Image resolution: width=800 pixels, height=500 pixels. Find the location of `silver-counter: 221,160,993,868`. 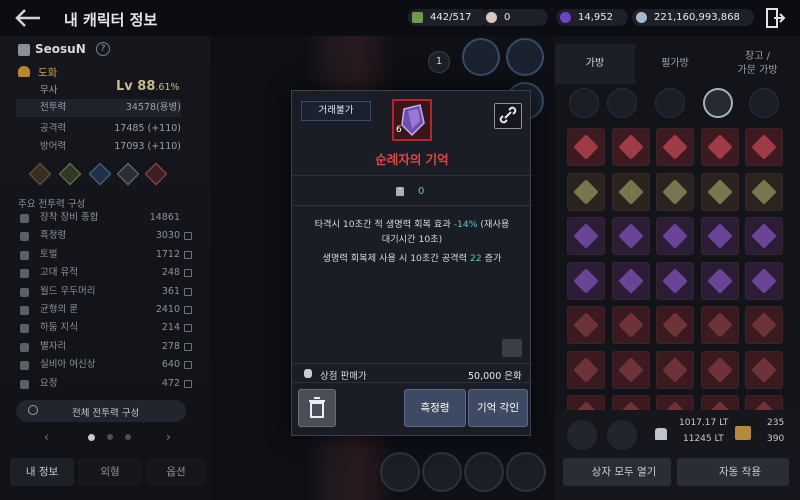

silver-counter: 221,160,993,868 is located at coordinates (693, 17).